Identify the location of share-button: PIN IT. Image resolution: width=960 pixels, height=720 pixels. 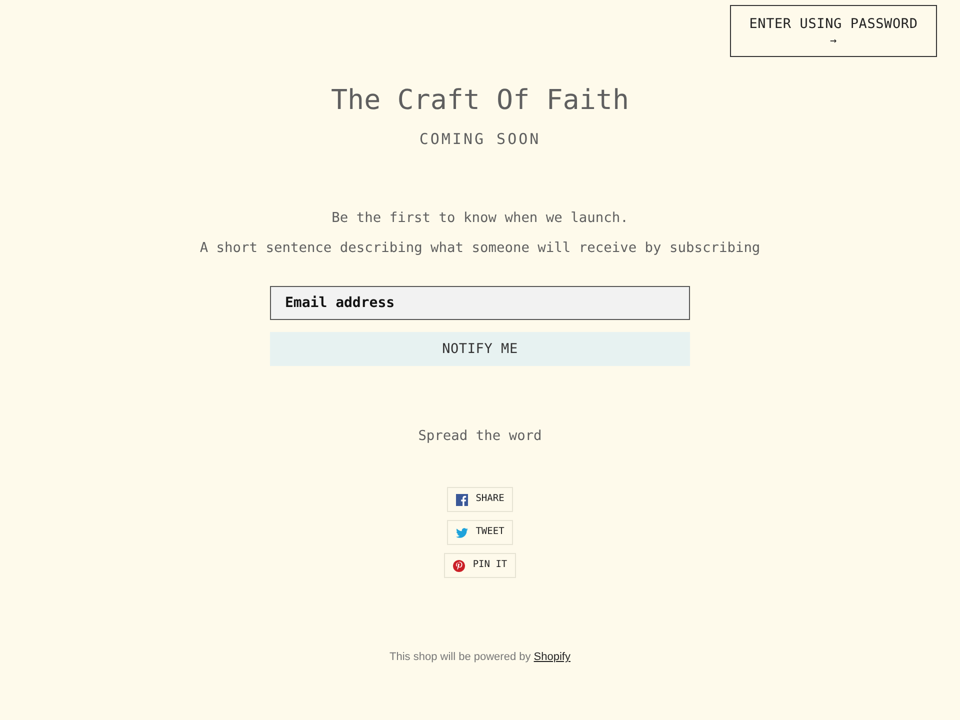
(480, 565).